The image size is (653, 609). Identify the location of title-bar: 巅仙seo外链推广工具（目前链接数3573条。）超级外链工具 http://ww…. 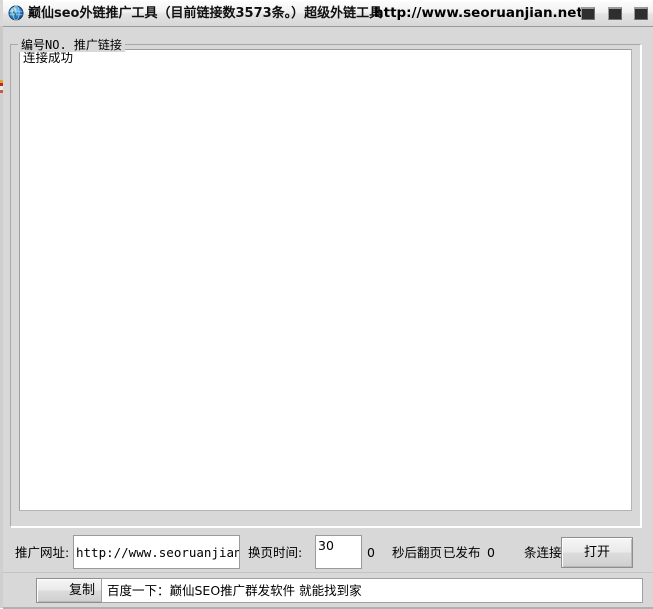
(328, 13).